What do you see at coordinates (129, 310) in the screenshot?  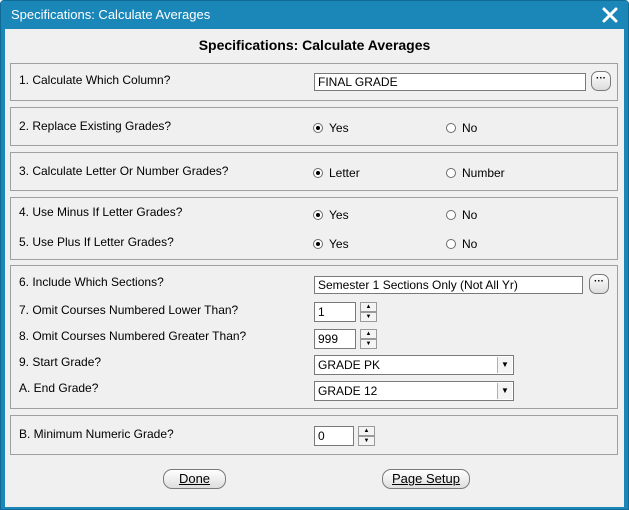 I see `omit-lower-label: 7. Omit Courses Numbered Lower Than?` at bounding box center [129, 310].